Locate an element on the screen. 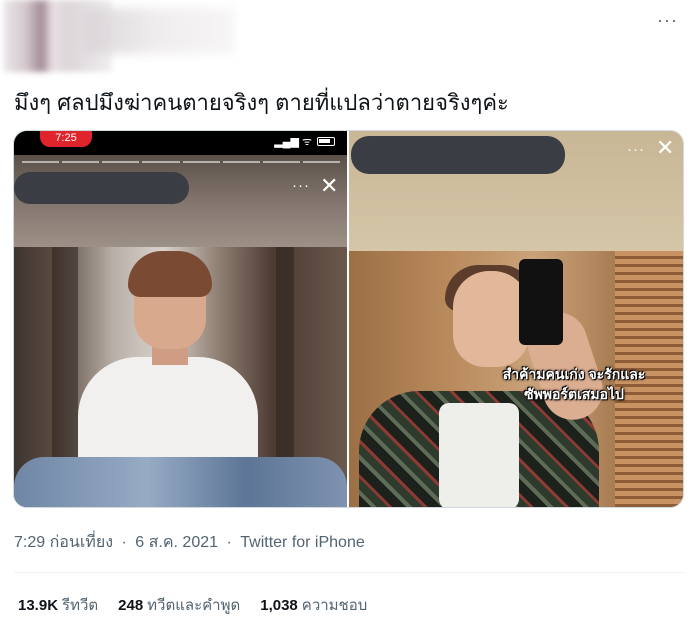 The height and width of the screenshot is (622, 700). retweets-stat: 13.9K รีทวีต is located at coordinates (58, 605).